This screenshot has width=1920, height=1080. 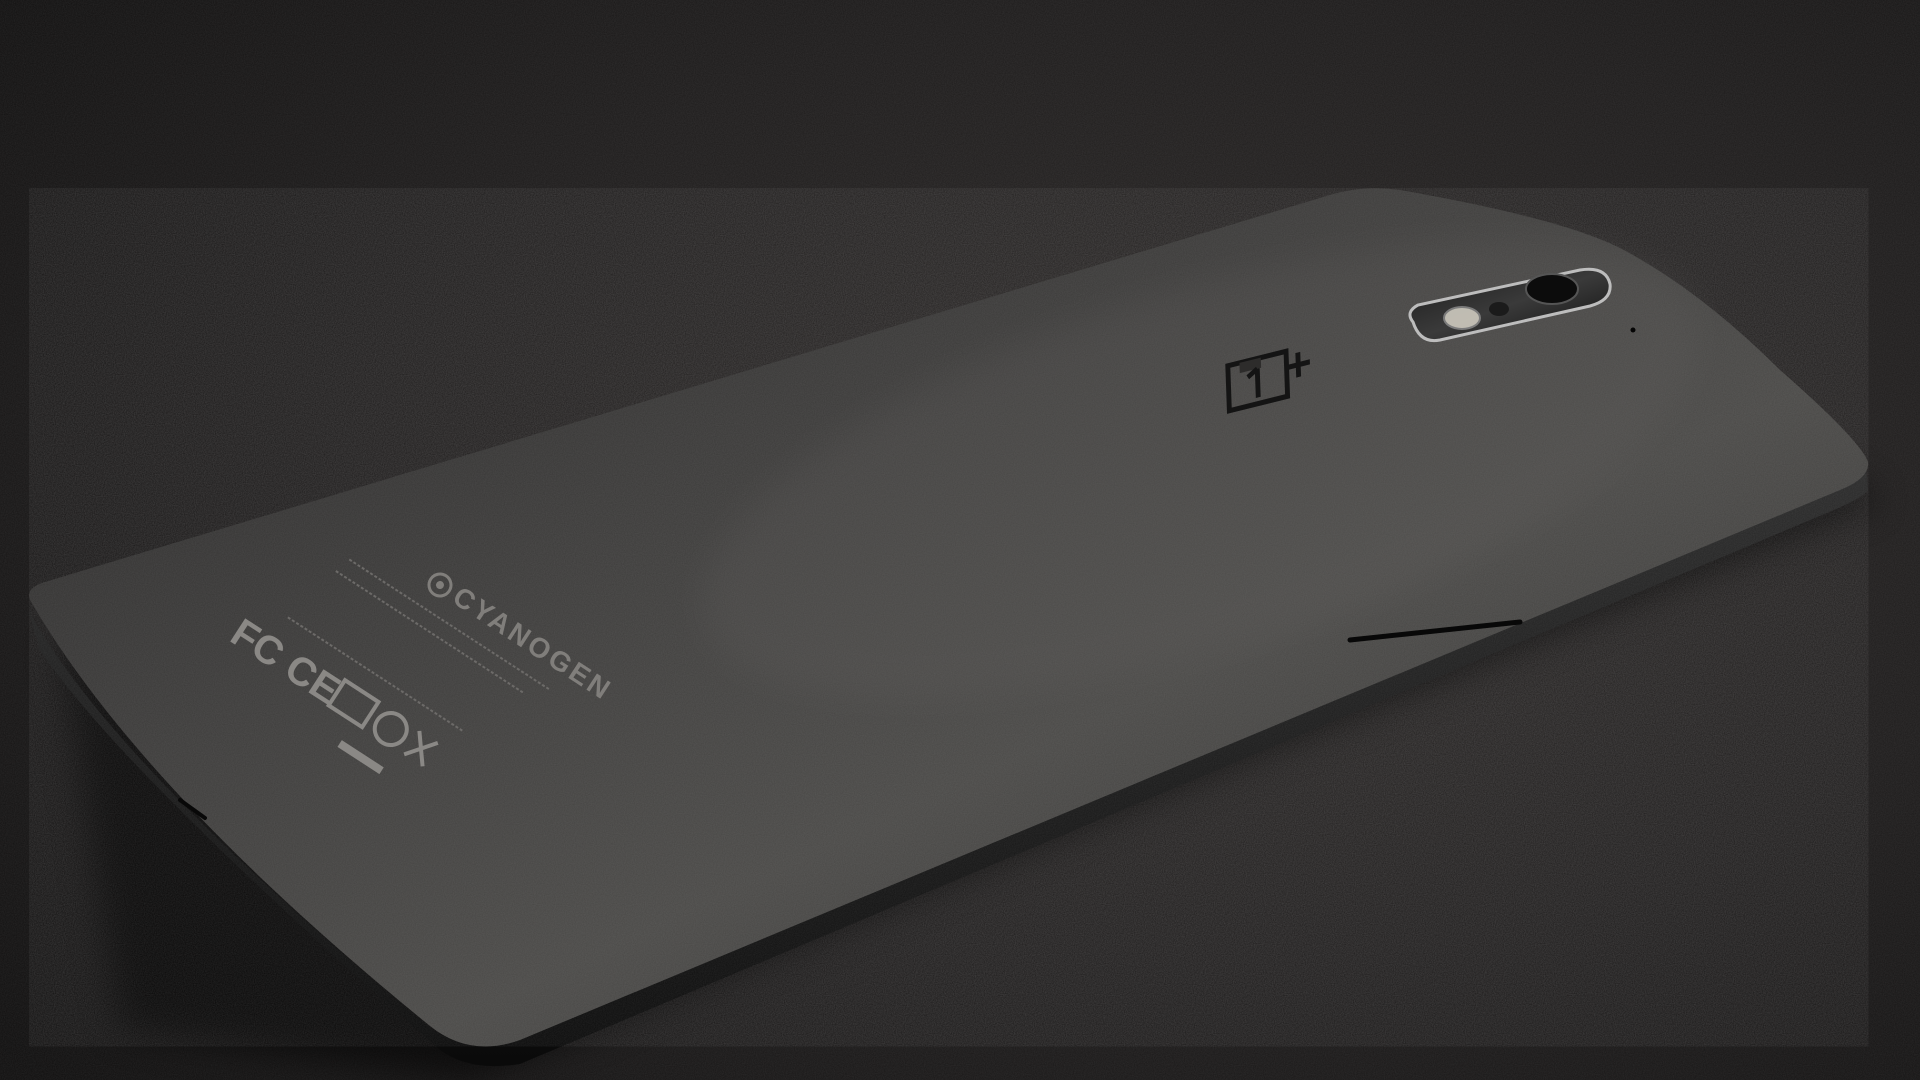 I want to click on microphone-hole, so click(x=1633, y=330).